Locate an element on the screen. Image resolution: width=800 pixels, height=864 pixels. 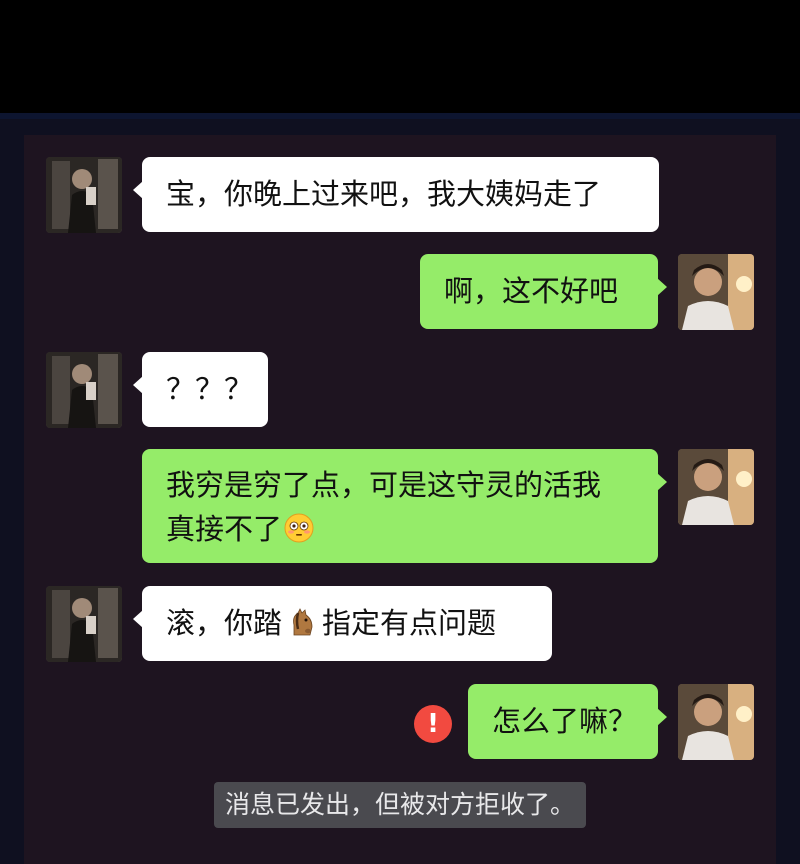
incoming-message-bubble: 滚，你踏 指定有点问题 is located at coordinates (342, 623).